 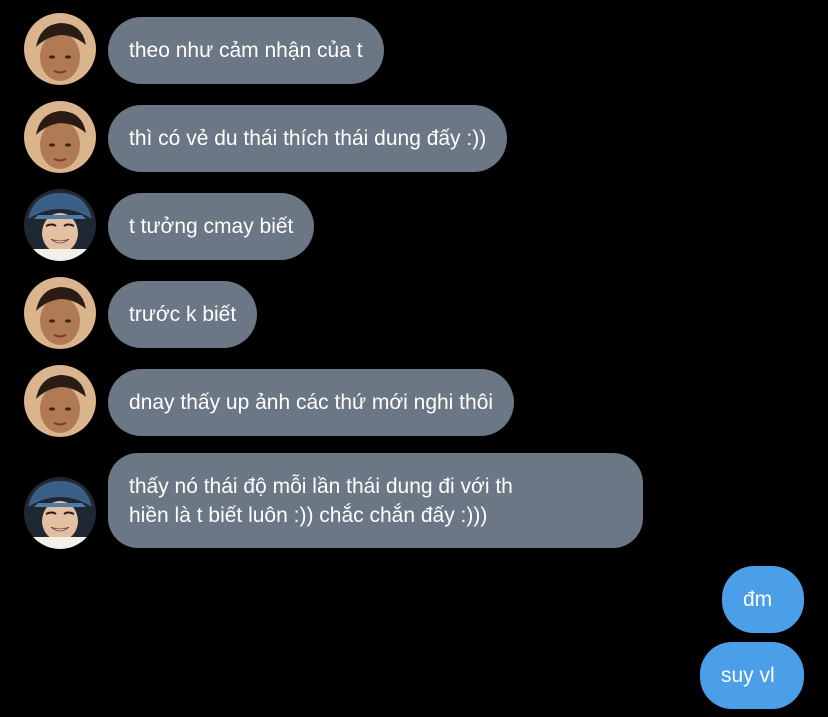 I want to click on message-row: theo như cảm nhận của t, so click(x=414, y=45).